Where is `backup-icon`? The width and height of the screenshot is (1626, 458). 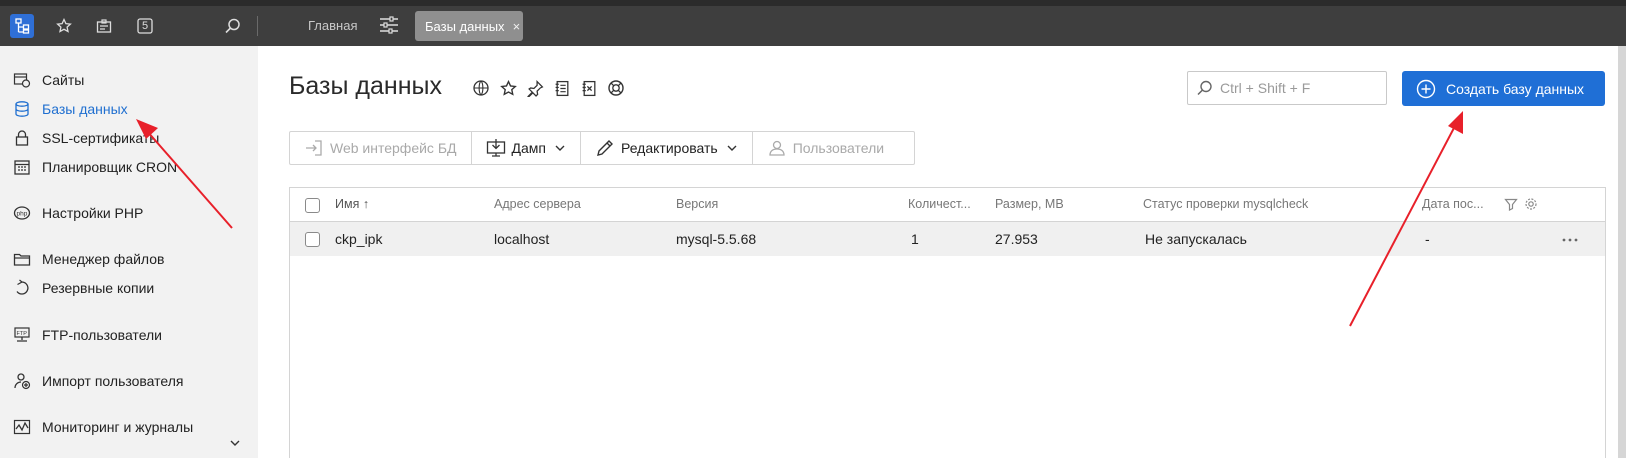 backup-icon is located at coordinates (22, 288).